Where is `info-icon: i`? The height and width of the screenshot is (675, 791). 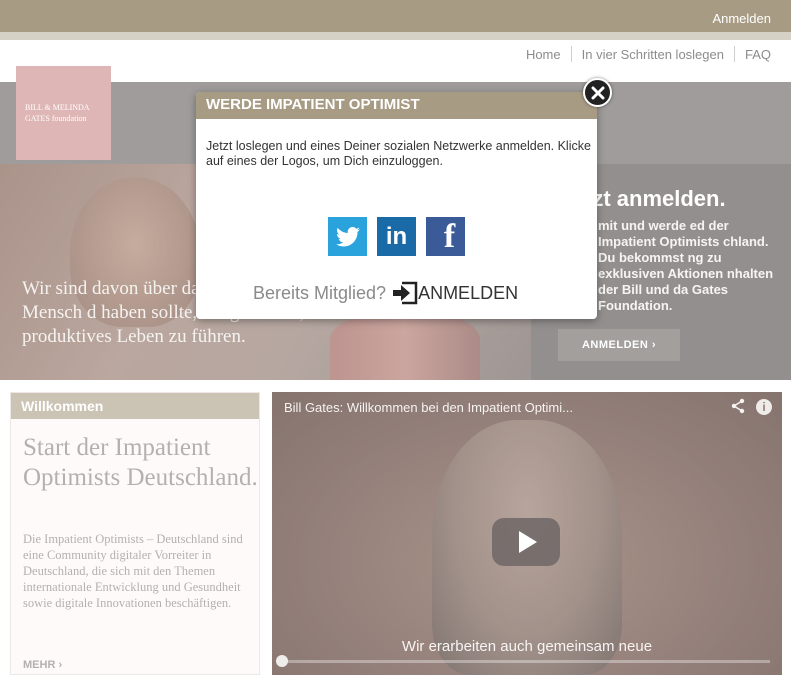 info-icon: i is located at coordinates (764, 407).